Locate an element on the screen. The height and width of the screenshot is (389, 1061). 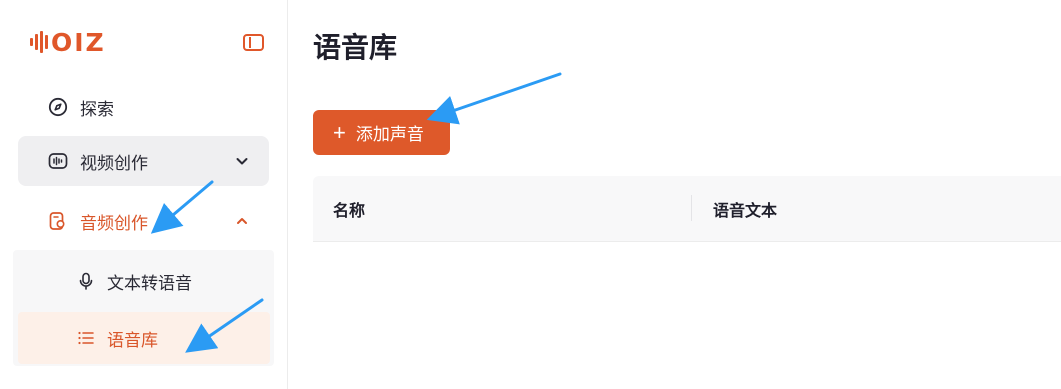
column-divider is located at coordinates (691, 208).